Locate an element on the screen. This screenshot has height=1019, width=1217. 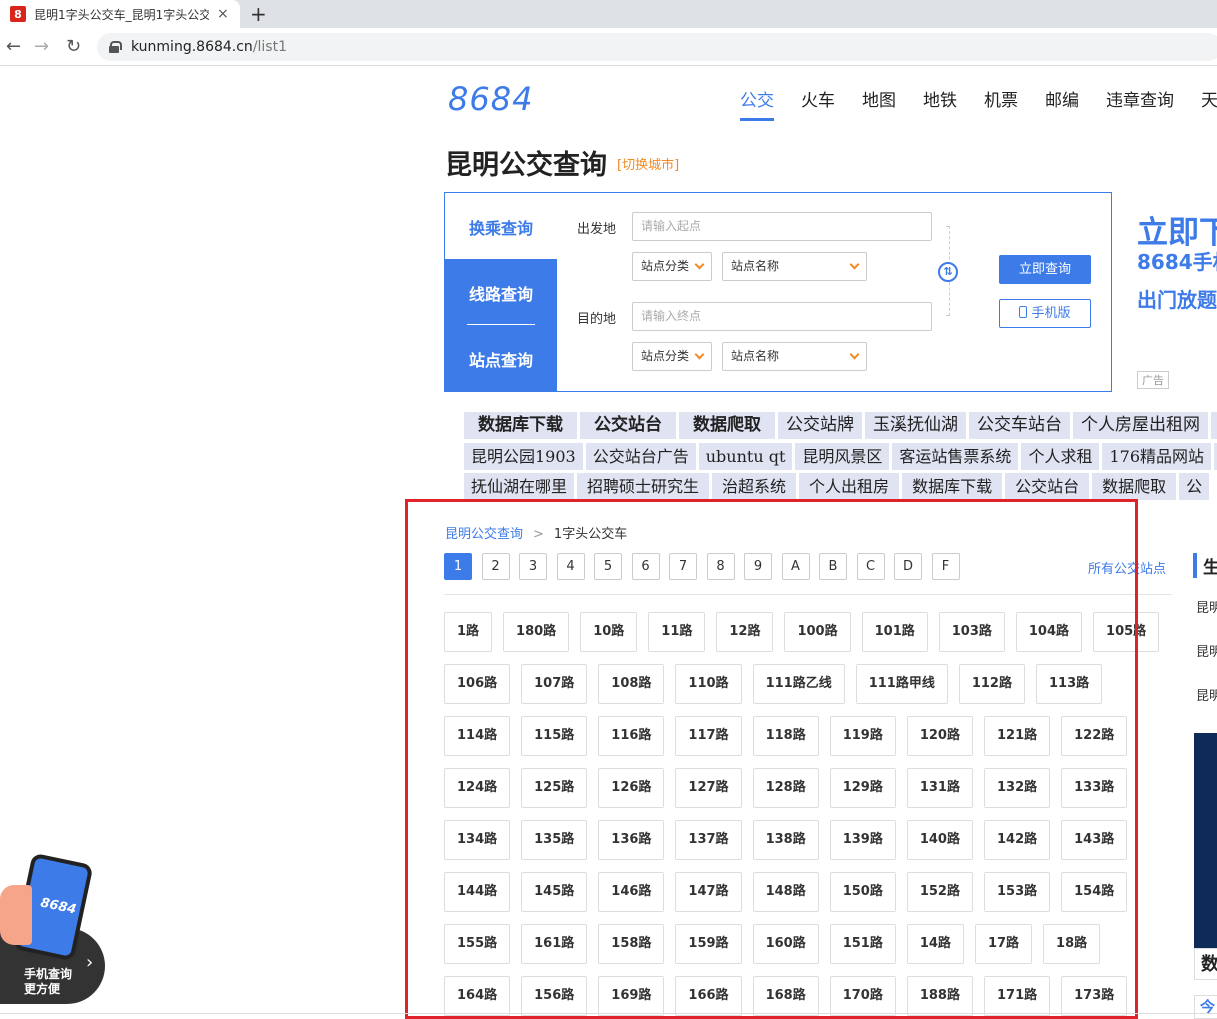
tab-line-query: 线路查询 is located at coordinates (501, 293).